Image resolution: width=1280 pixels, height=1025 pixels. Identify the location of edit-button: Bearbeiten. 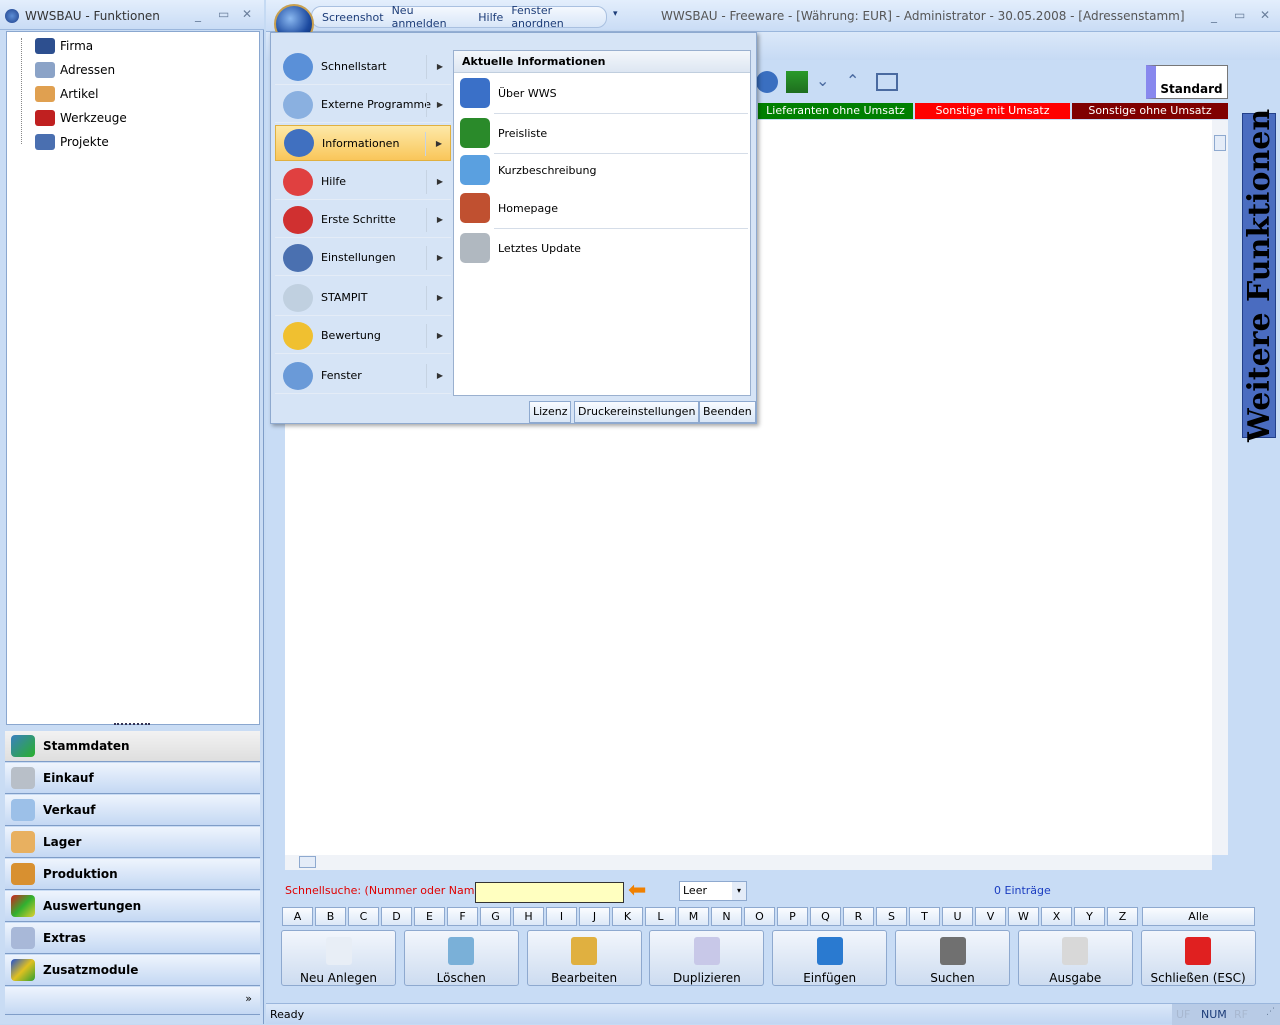
(584, 958).